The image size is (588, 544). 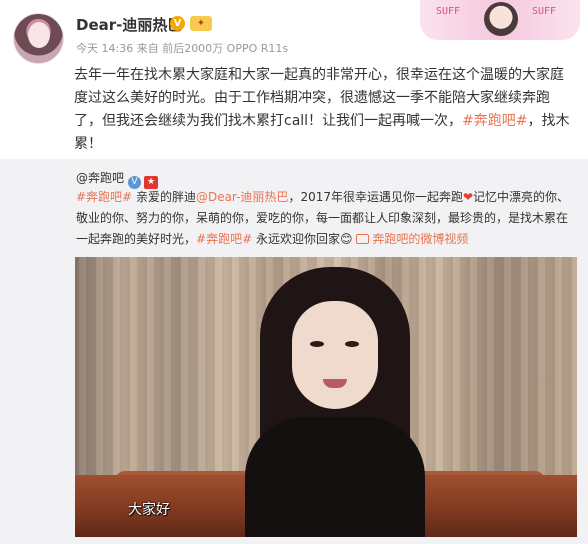 I want to click on user-avatar, so click(x=38, y=38).